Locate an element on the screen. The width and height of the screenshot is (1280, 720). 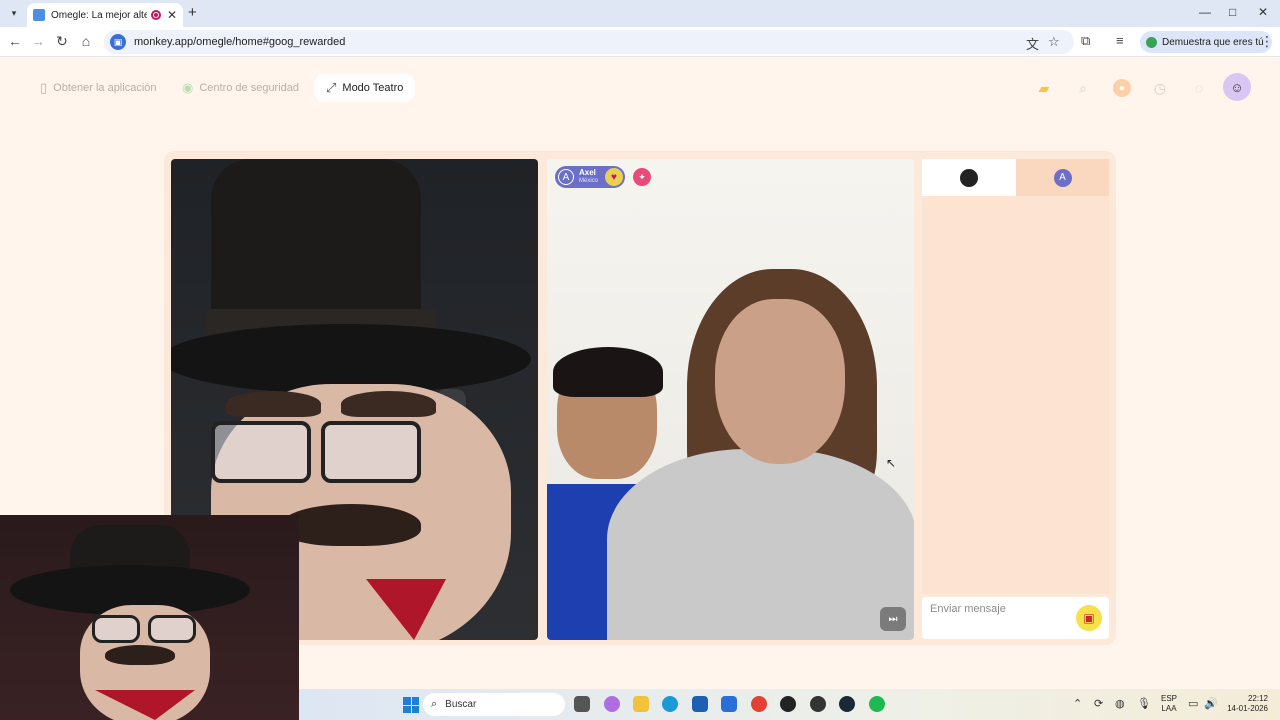
home-icon: ⌂ is located at coordinates (86, 41).